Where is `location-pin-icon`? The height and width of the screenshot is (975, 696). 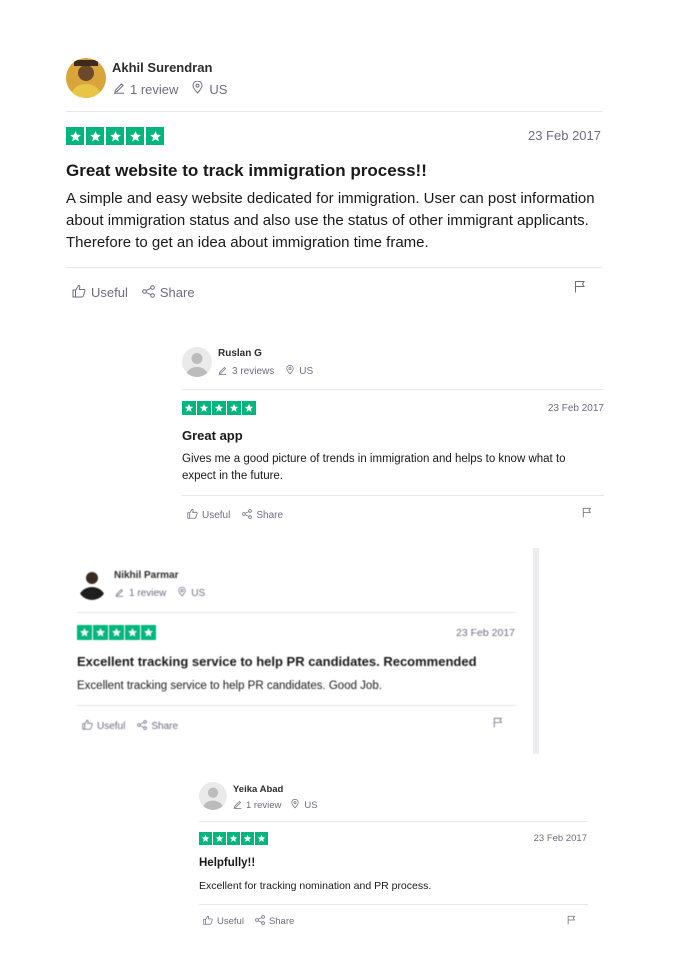
location-pin-icon is located at coordinates (295, 805).